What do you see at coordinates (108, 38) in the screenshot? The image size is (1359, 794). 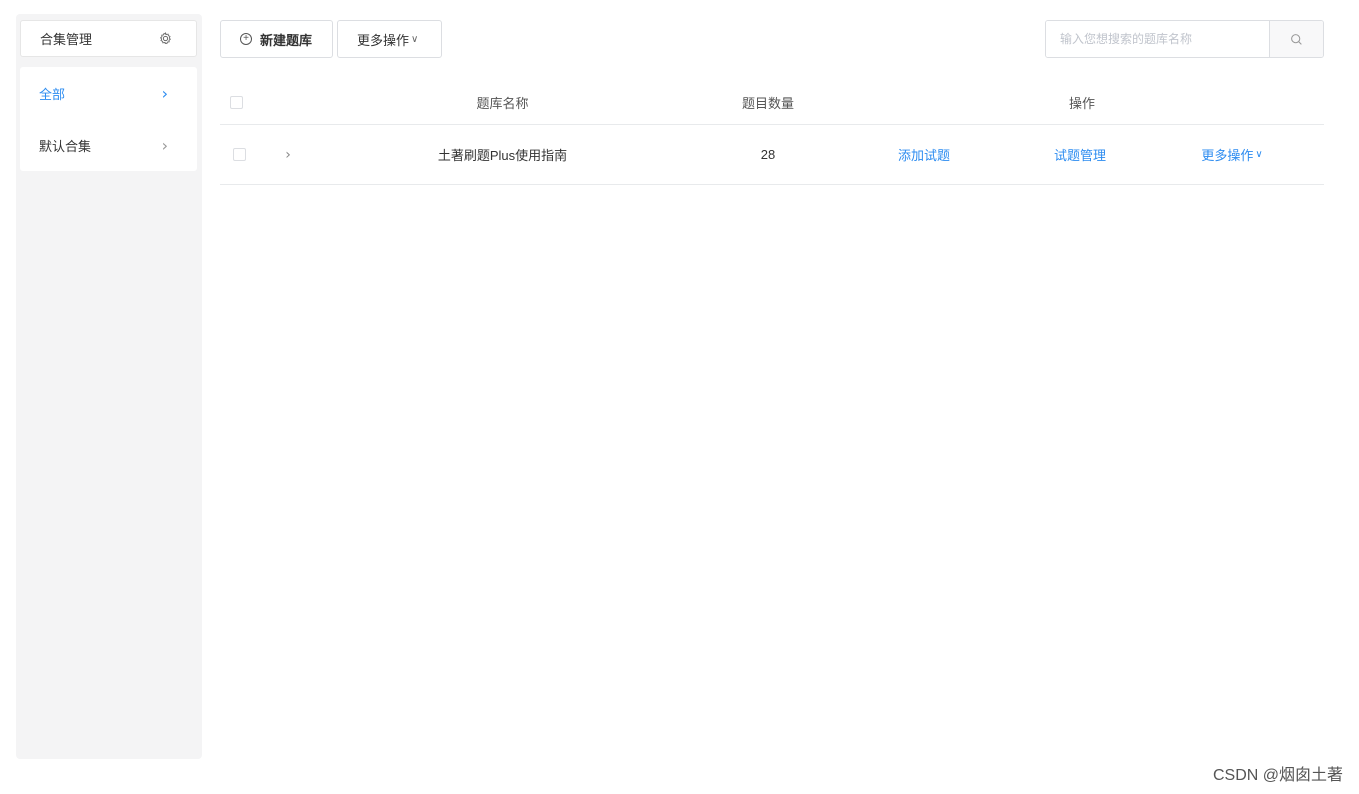 I see `collection-manage-header: 合集管理` at bounding box center [108, 38].